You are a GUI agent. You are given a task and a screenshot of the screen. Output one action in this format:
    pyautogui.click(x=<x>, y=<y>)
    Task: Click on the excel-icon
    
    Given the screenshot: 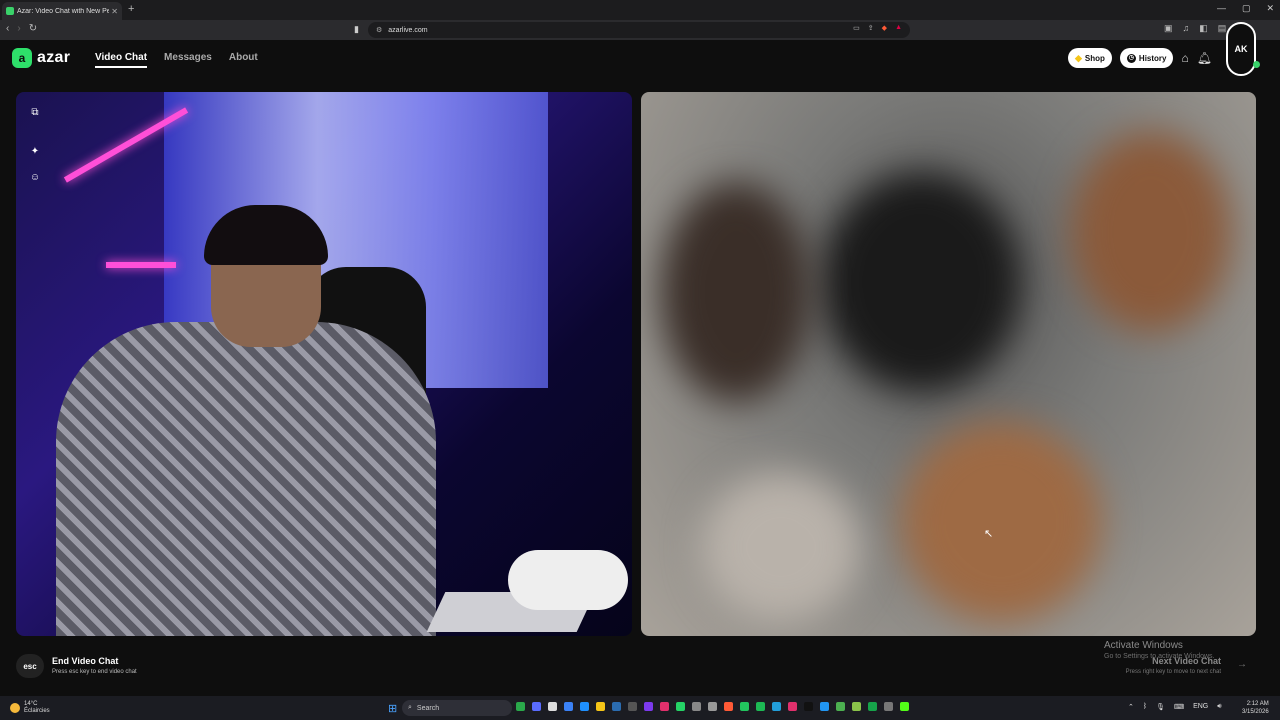 What is the action you would take?
    pyautogui.click(x=872, y=706)
    